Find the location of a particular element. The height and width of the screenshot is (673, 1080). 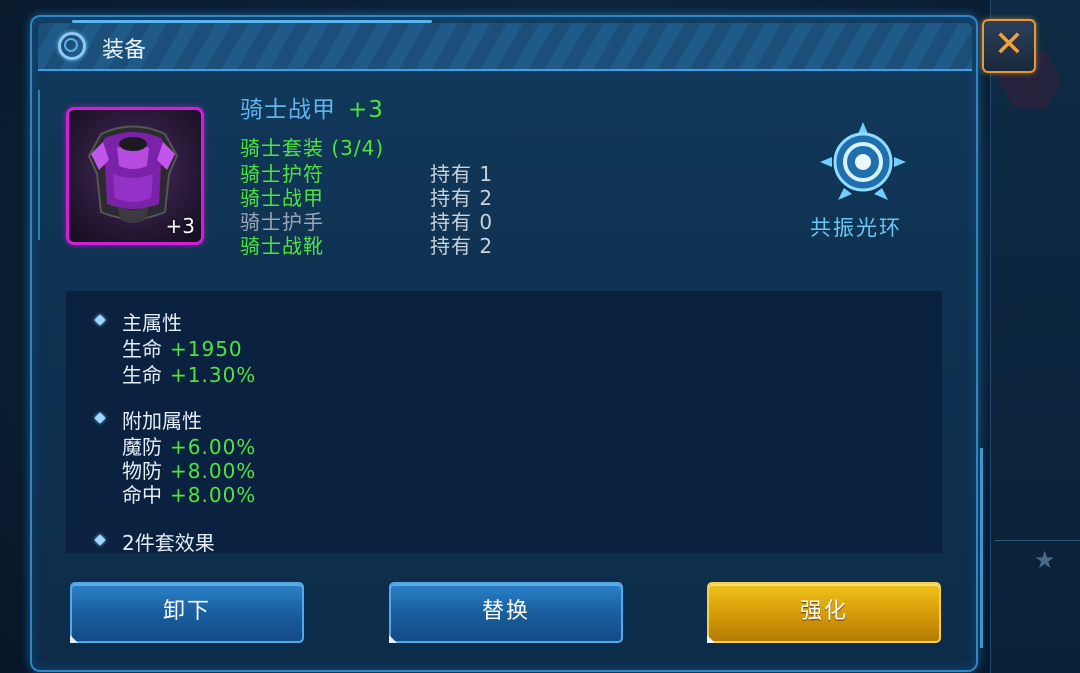

close-button: ✕ is located at coordinates (1009, 46).